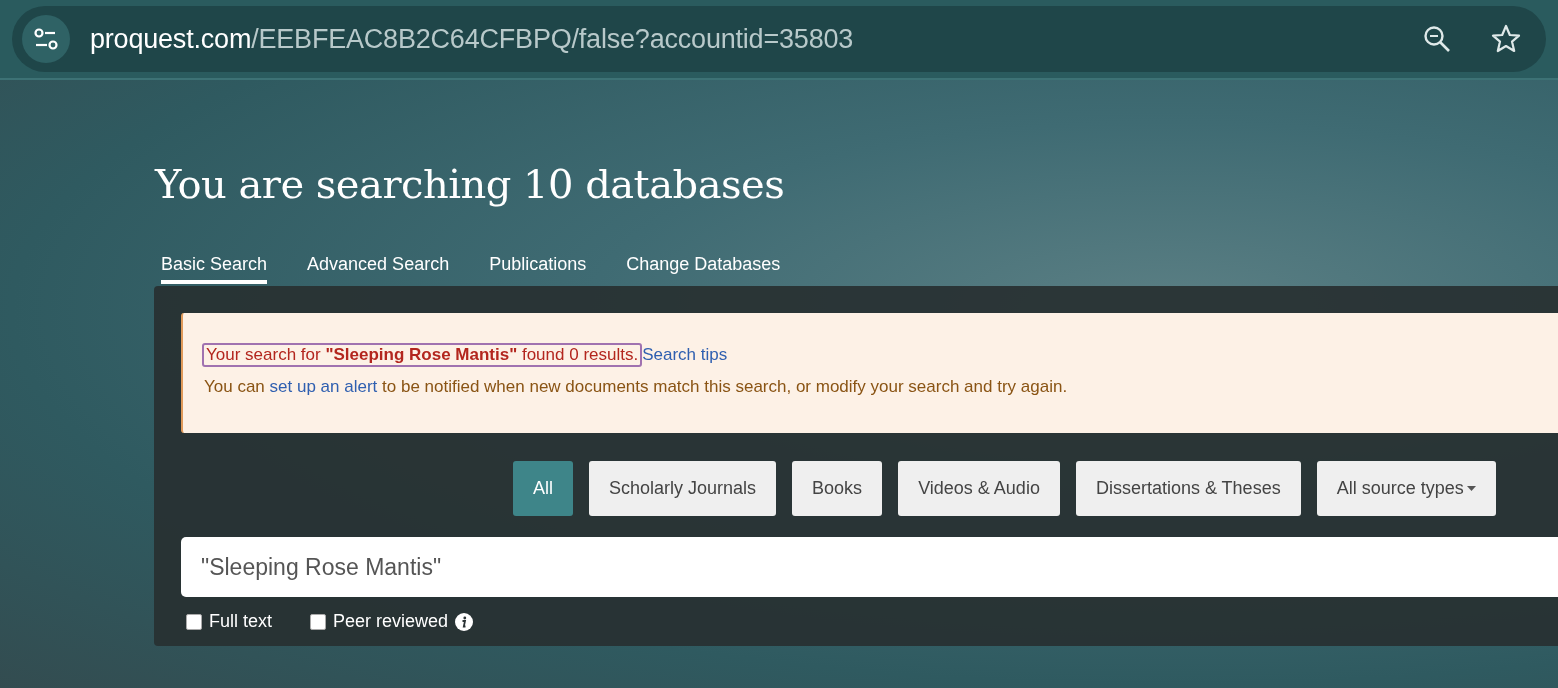  I want to click on source-type-button: Dissertations & Theses, so click(1188, 488).